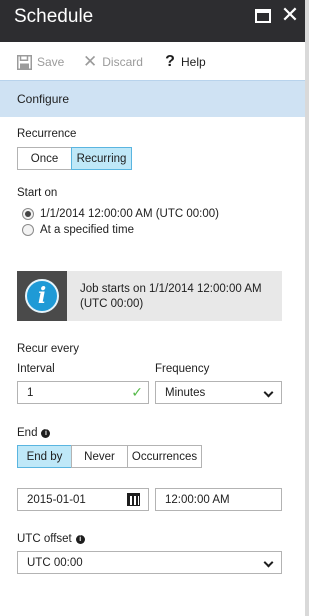 Image resolution: width=320 pixels, height=616 pixels. Describe the element at coordinates (43, 99) in the screenshot. I see `configure-label: Configure` at that location.